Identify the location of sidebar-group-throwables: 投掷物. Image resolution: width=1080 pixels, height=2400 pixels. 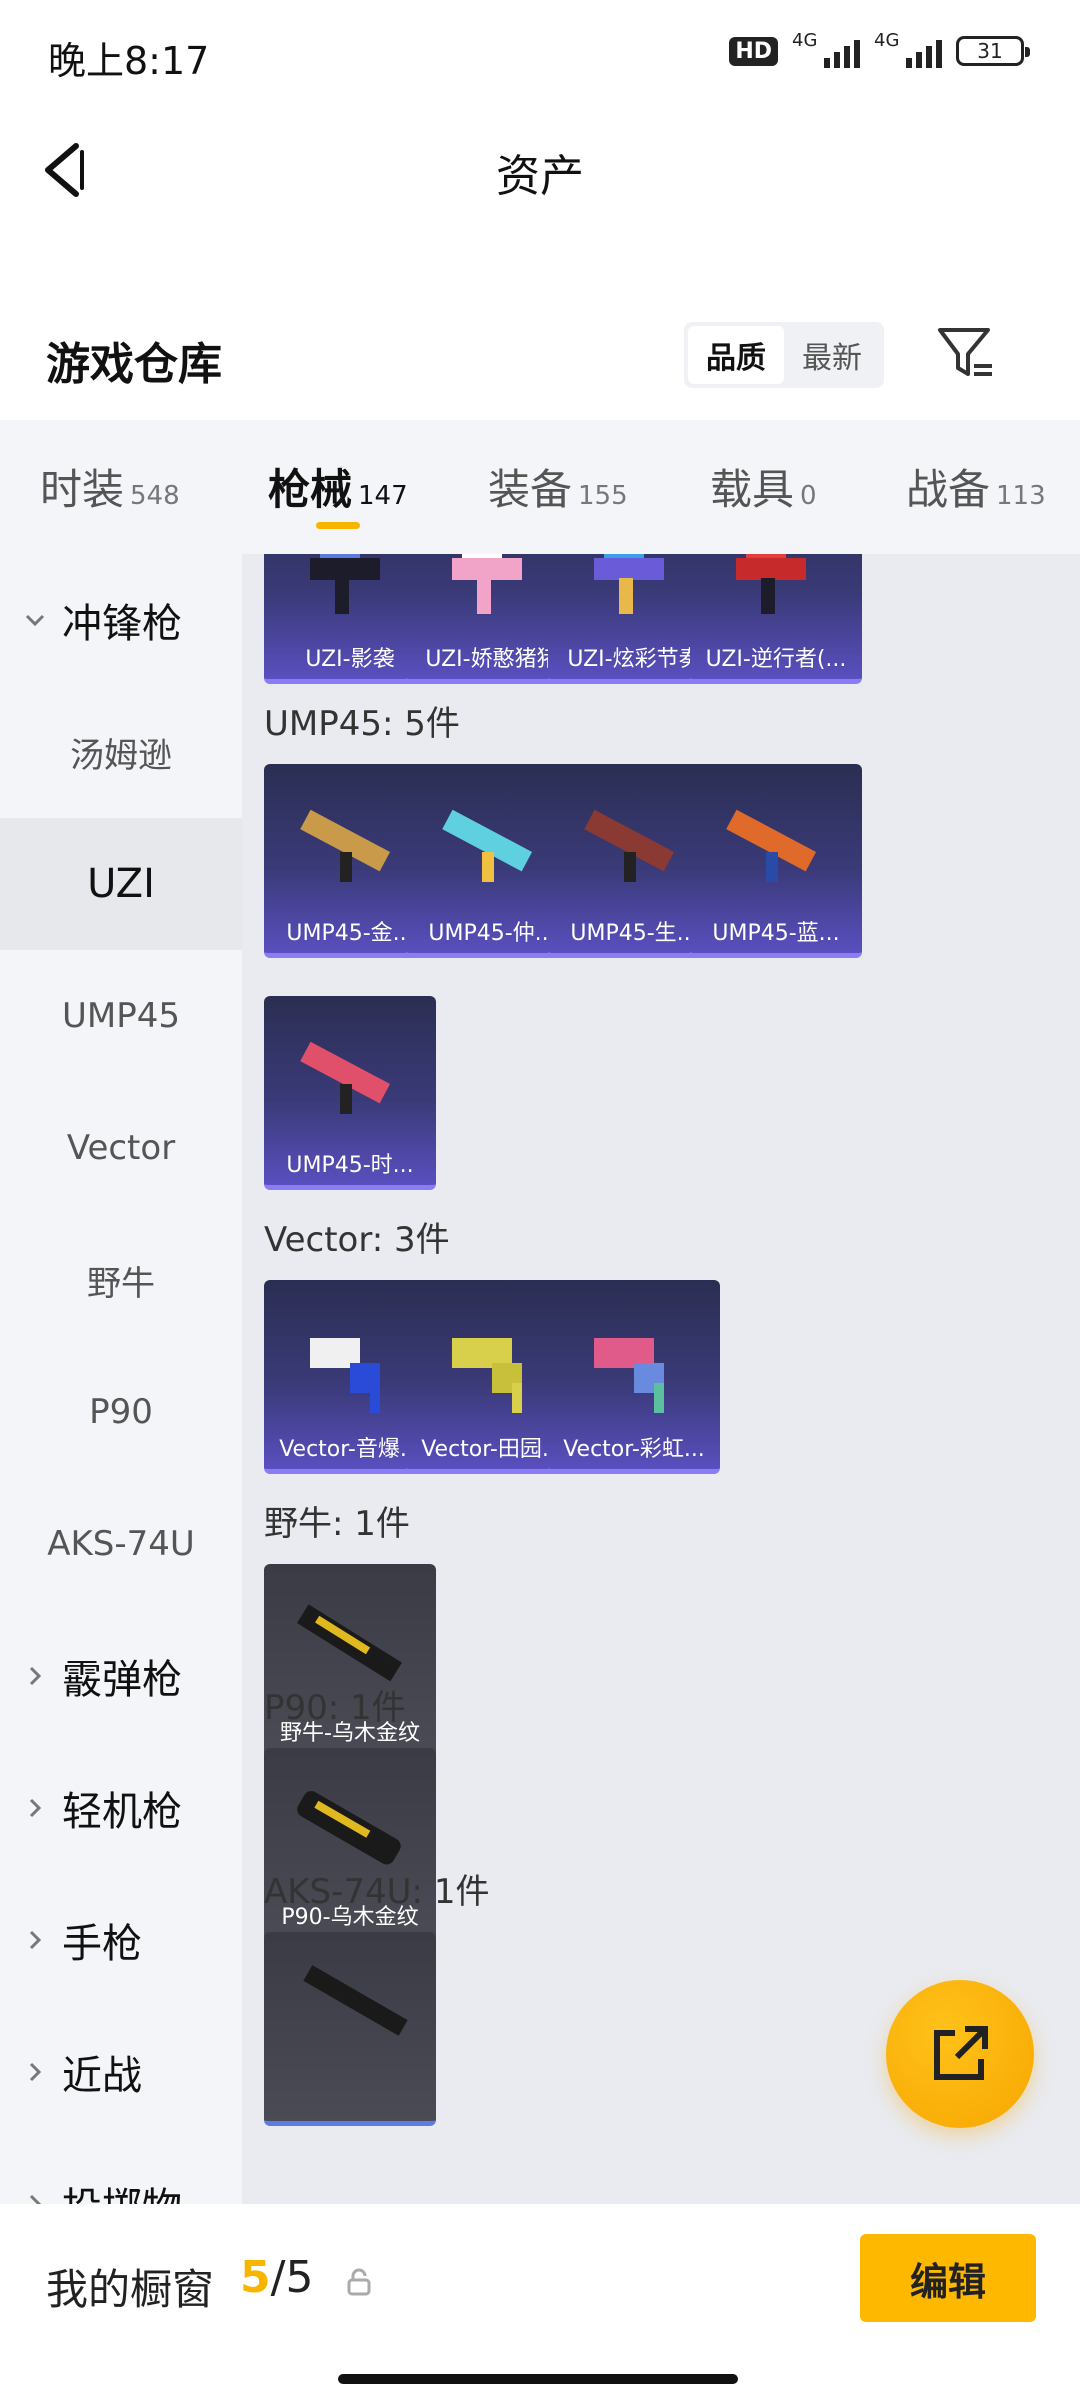
(121, 2171).